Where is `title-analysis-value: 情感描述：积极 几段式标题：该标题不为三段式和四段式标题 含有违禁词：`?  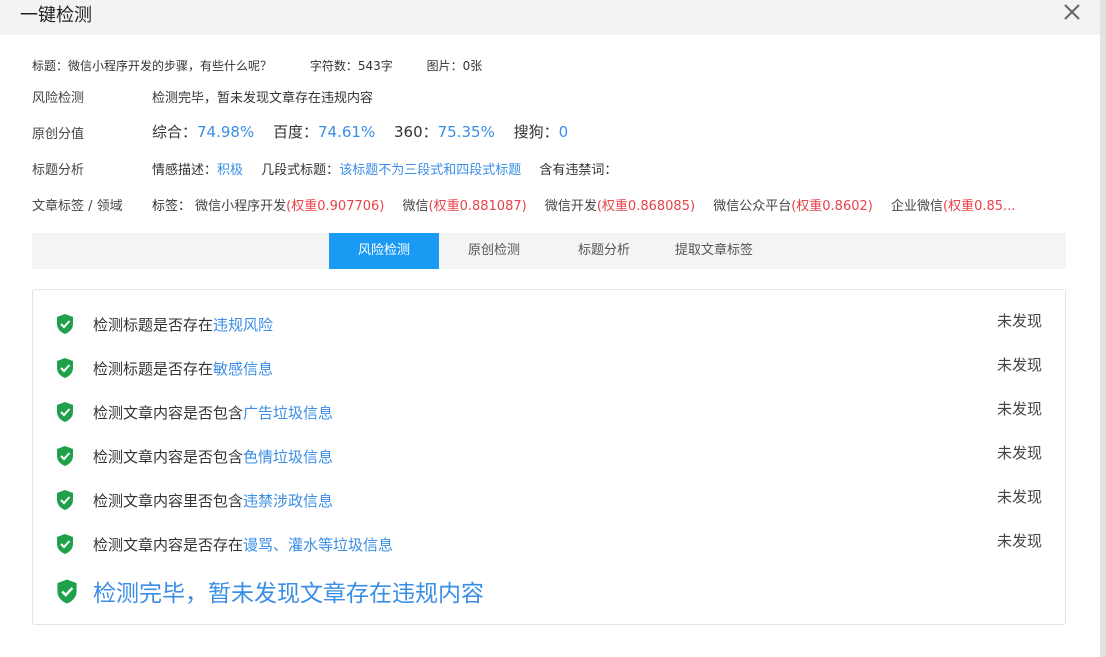 title-analysis-value: 情感描述：积极 几段式标题：该标题不为三段式和四段式标题 含有违禁词： is located at coordinates (384, 168).